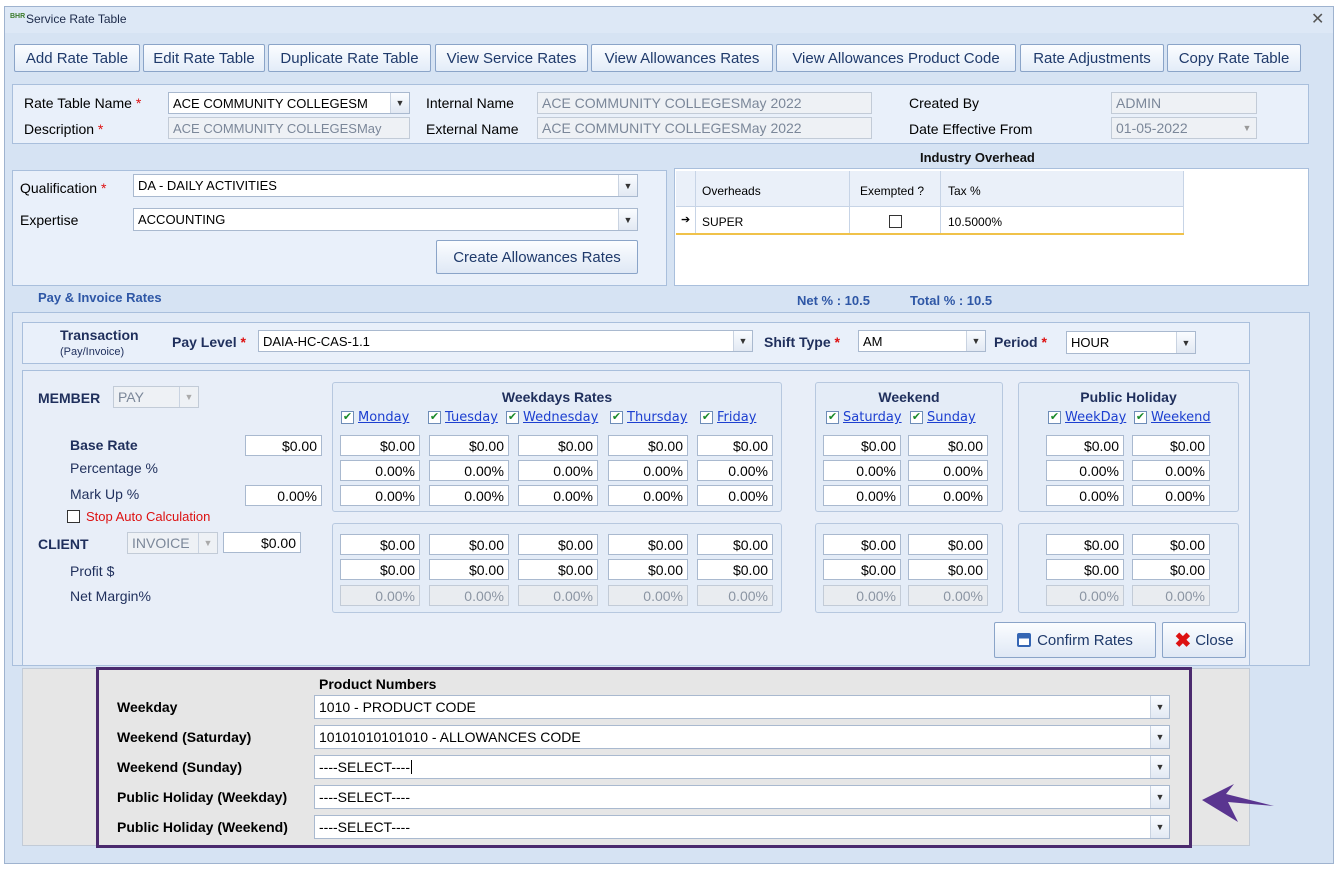  What do you see at coordinates (73, 516) in the screenshot?
I see `stop-auto-calculation-checkbox` at bounding box center [73, 516].